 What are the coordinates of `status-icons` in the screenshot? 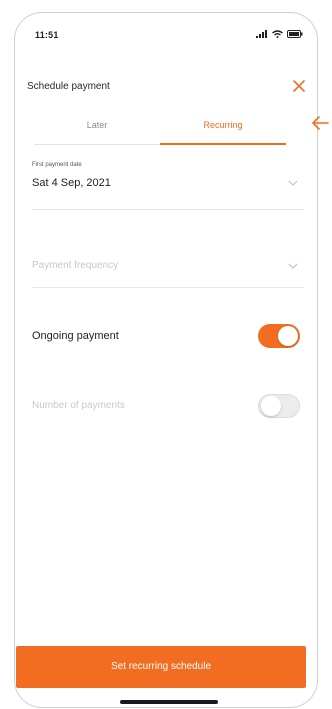 It's located at (279, 34).